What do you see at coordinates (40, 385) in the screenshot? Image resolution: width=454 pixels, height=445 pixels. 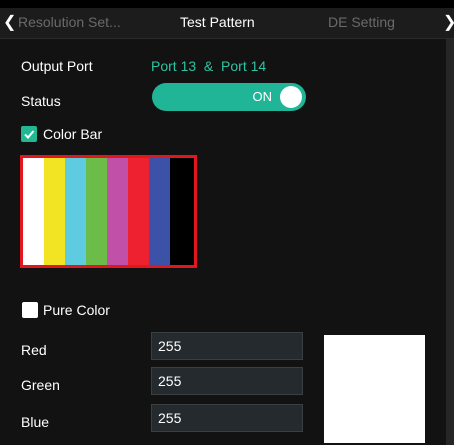 I see `green-label: Green` at bounding box center [40, 385].